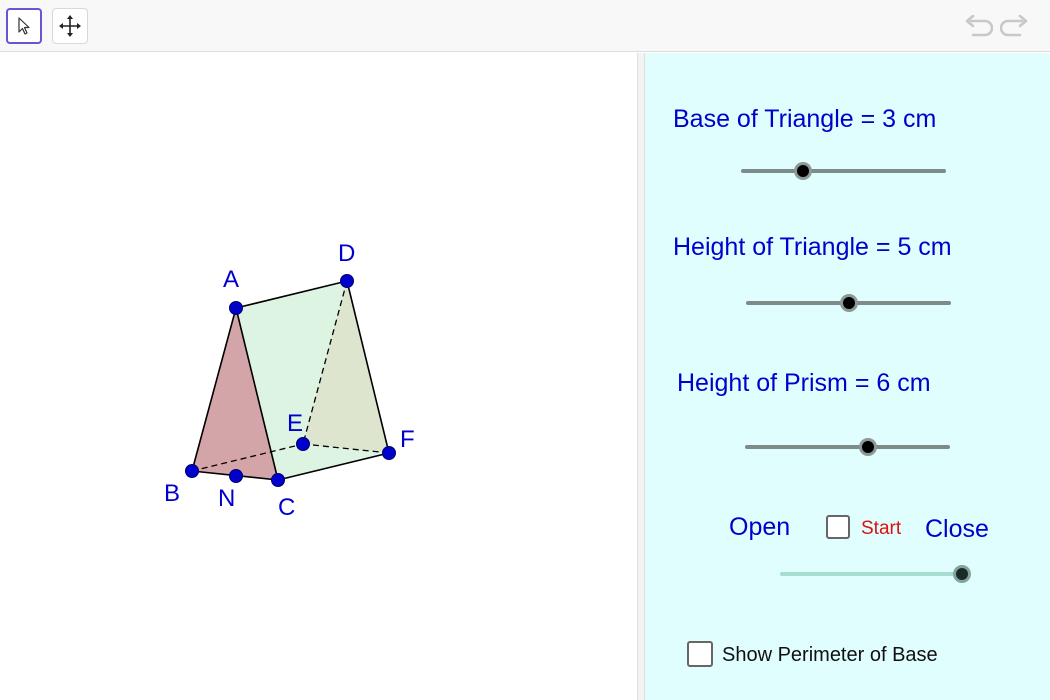 This screenshot has width=1050, height=700. Describe the element at coordinates (805, 119) in the screenshot. I see `base-slider-label: Base of Triangle = 3 cm` at that location.